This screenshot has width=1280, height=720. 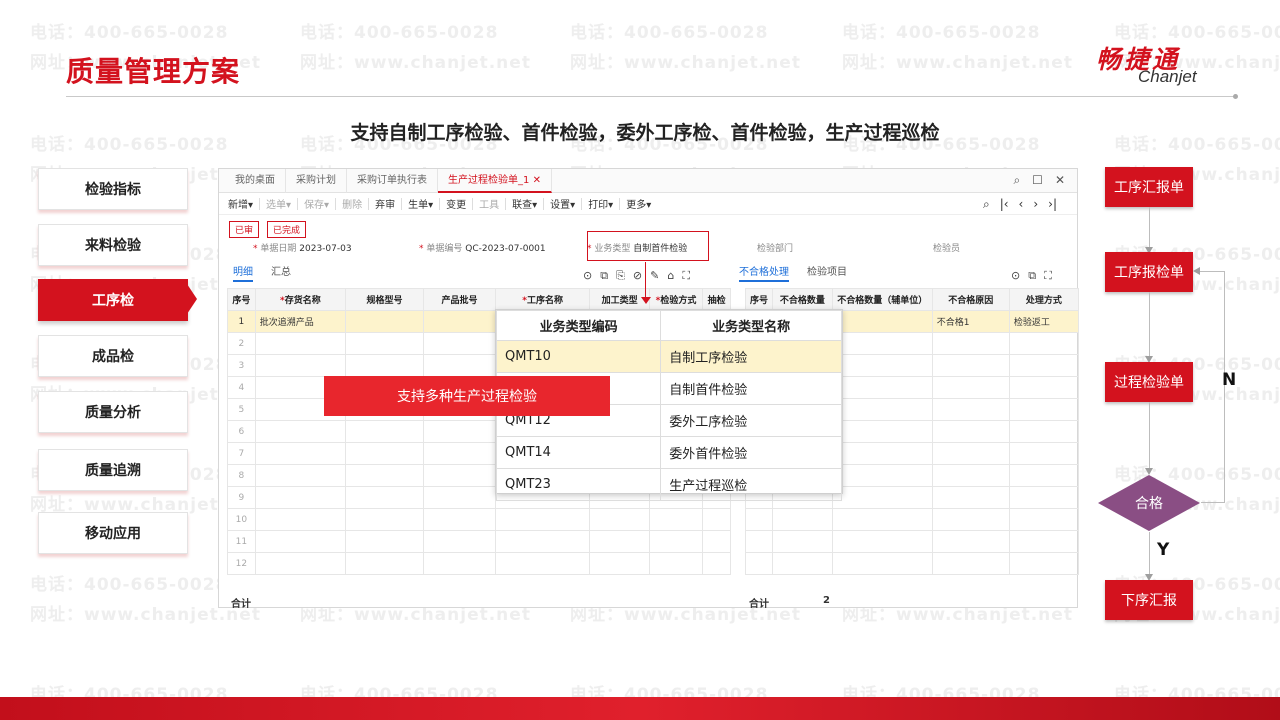 What do you see at coordinates (1015, 276) in the screenshot?
I see `location-icon: ⊙` at bounding box center [1015, 276].